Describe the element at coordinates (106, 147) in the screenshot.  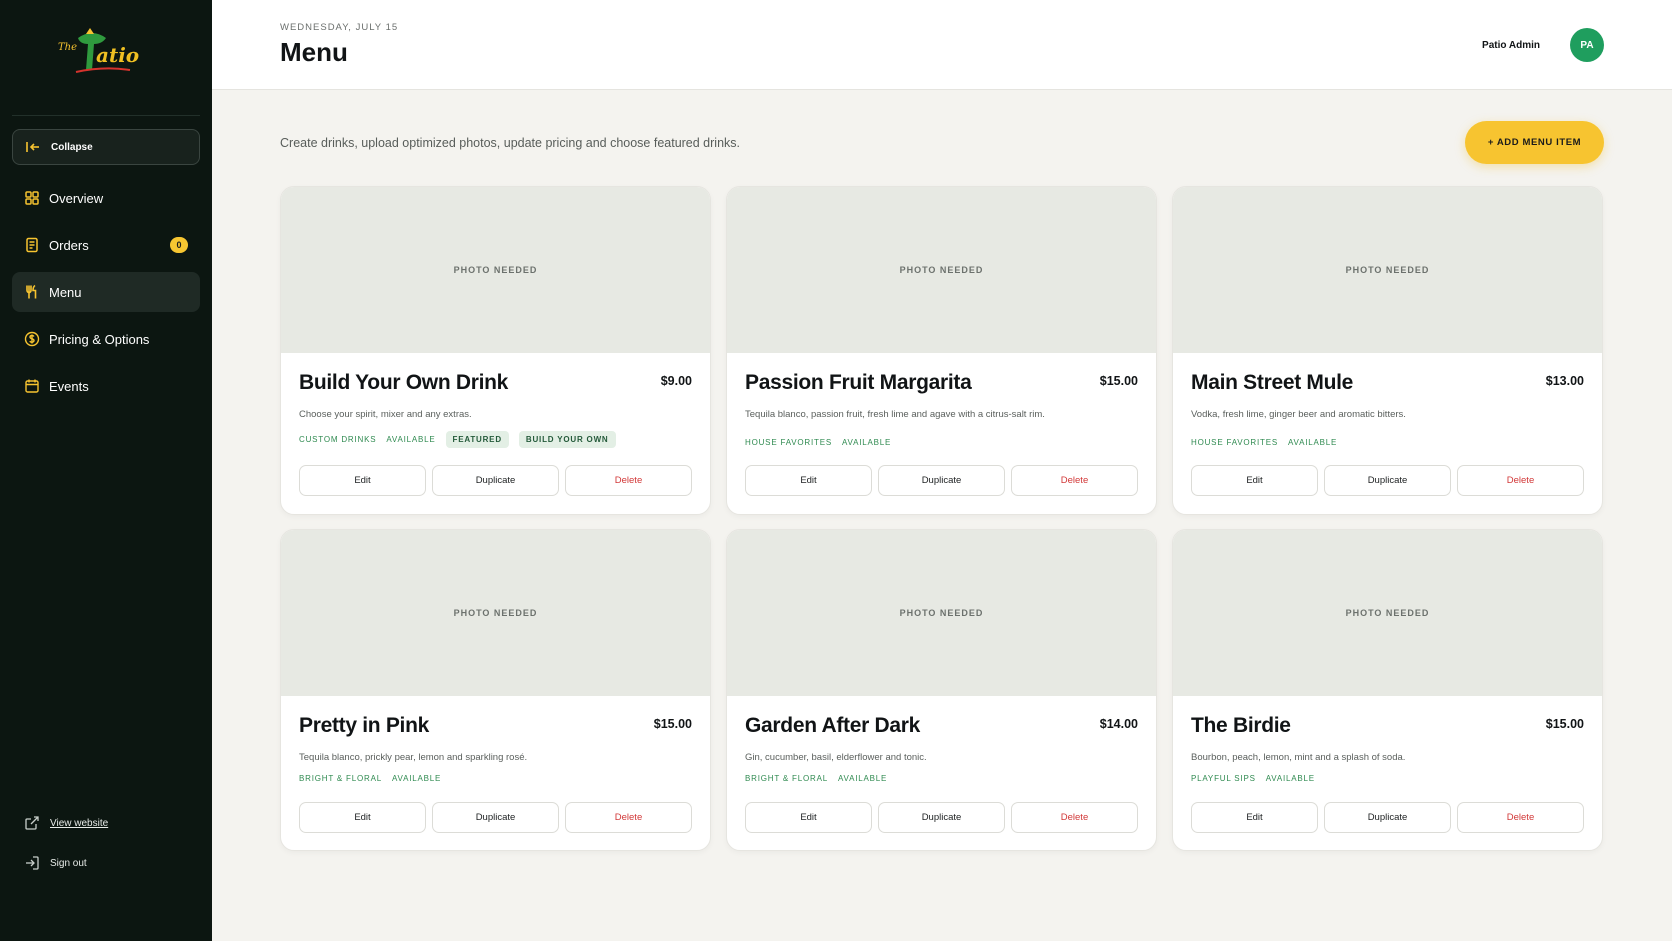
I see `collapse-button: Collapse` at that location.